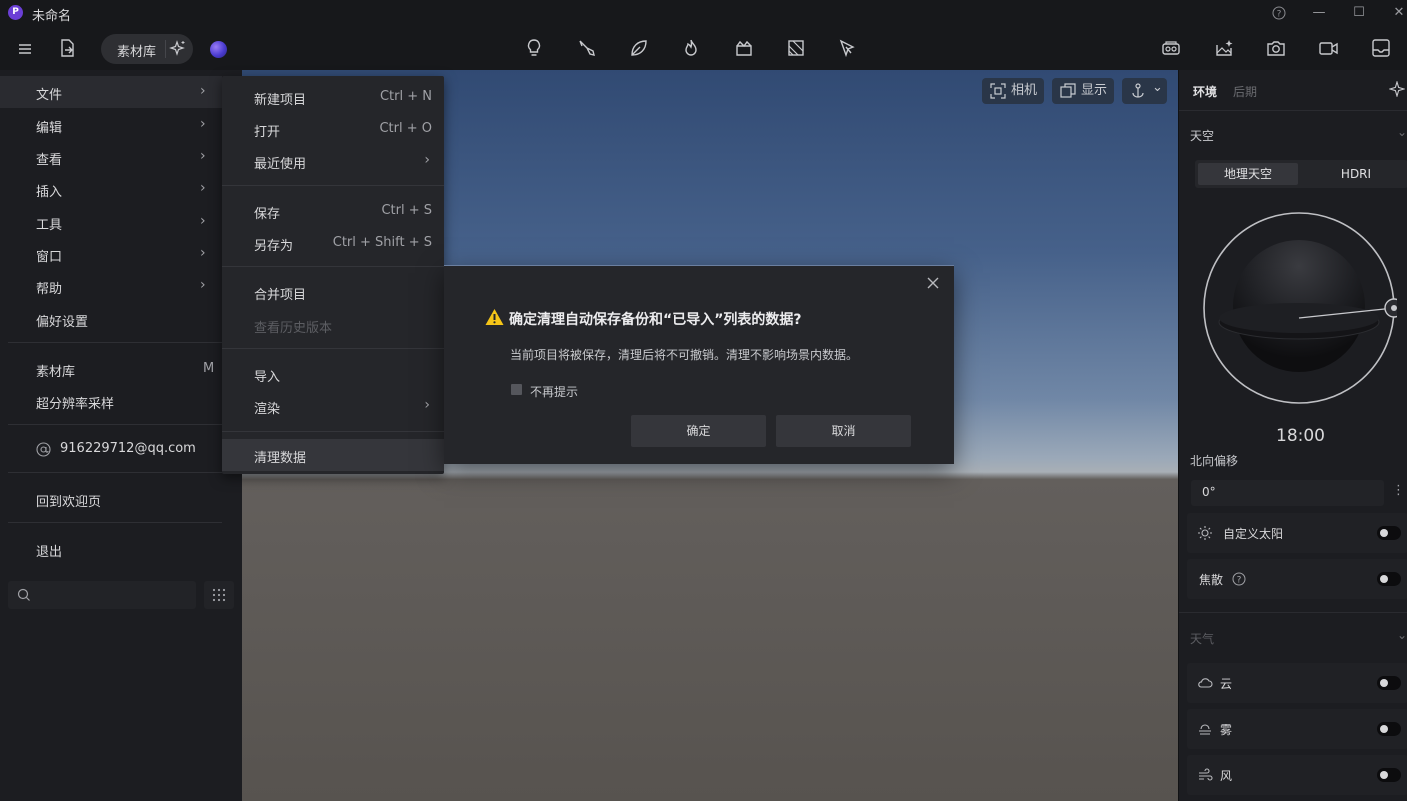  What do you see at coordinates (1389, 533) in the screenshot?
I see `custom-sun-toggle` at bounding box center [1389, 533].